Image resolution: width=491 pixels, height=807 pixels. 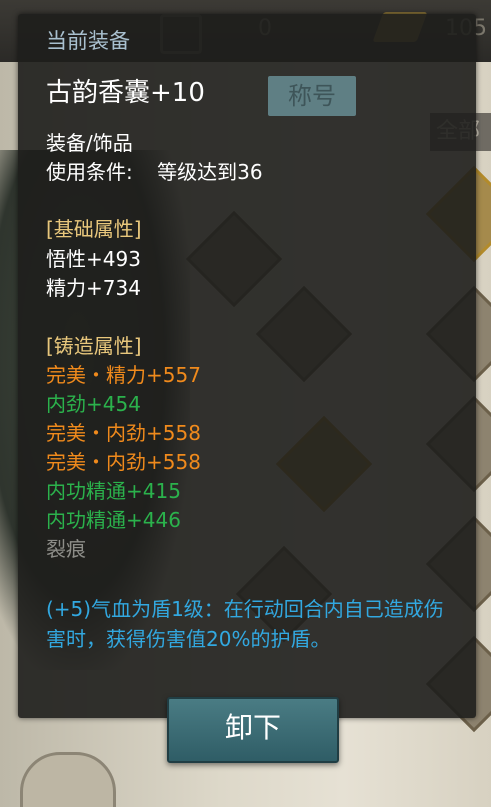 I want to click on title-button: 称号, so click(x=312, y=96).